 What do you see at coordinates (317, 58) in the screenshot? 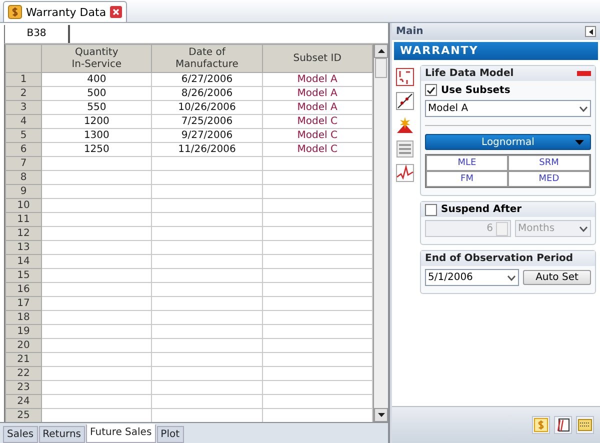
I see `column-header: Subset ID` at bounding box center [317, 58].